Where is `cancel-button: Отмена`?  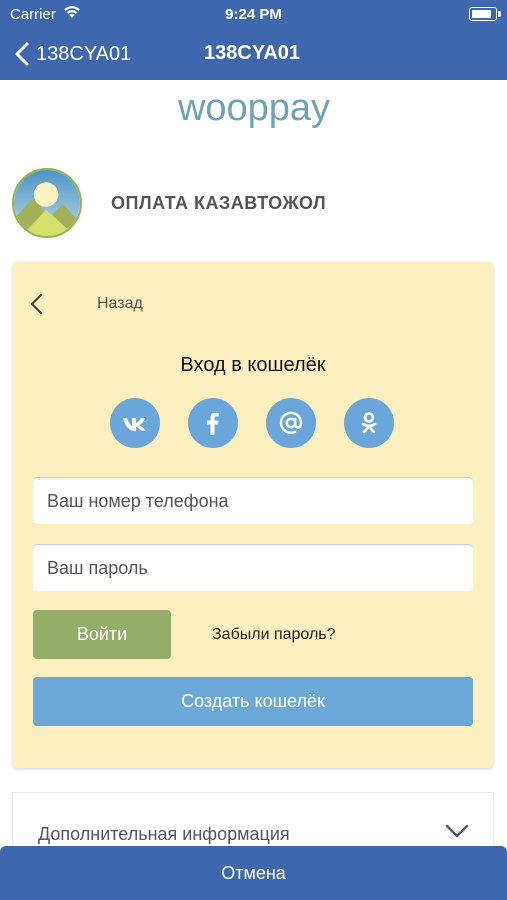 cancel-button: Отмена is located at coordinates (253, 873).